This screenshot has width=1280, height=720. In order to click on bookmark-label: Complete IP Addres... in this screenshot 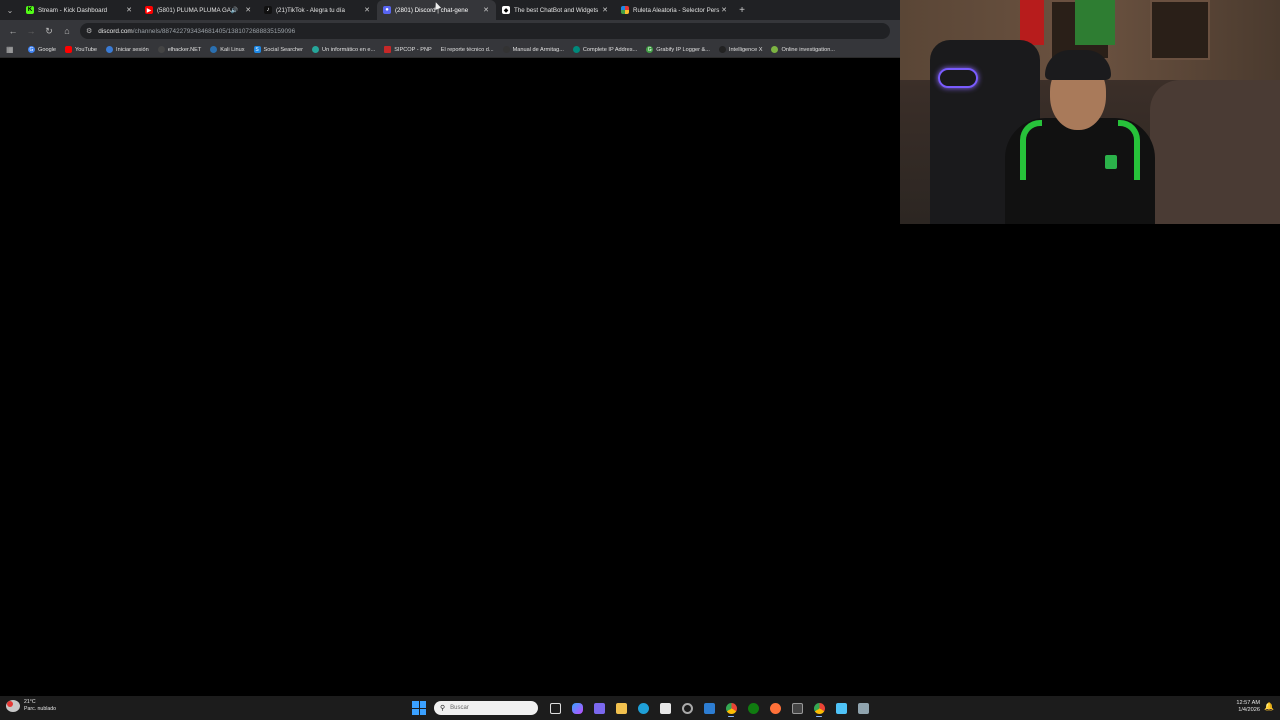, I will do `click(610, 49)`.